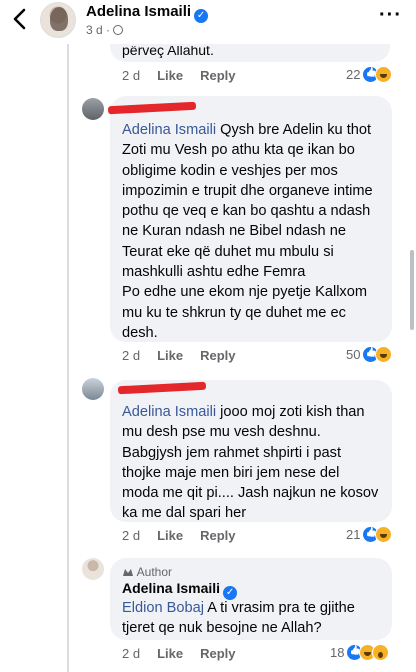  Describe the element at coordinates (369, 354) in the screenshot. I see `reaction-summary: 50` at that location.